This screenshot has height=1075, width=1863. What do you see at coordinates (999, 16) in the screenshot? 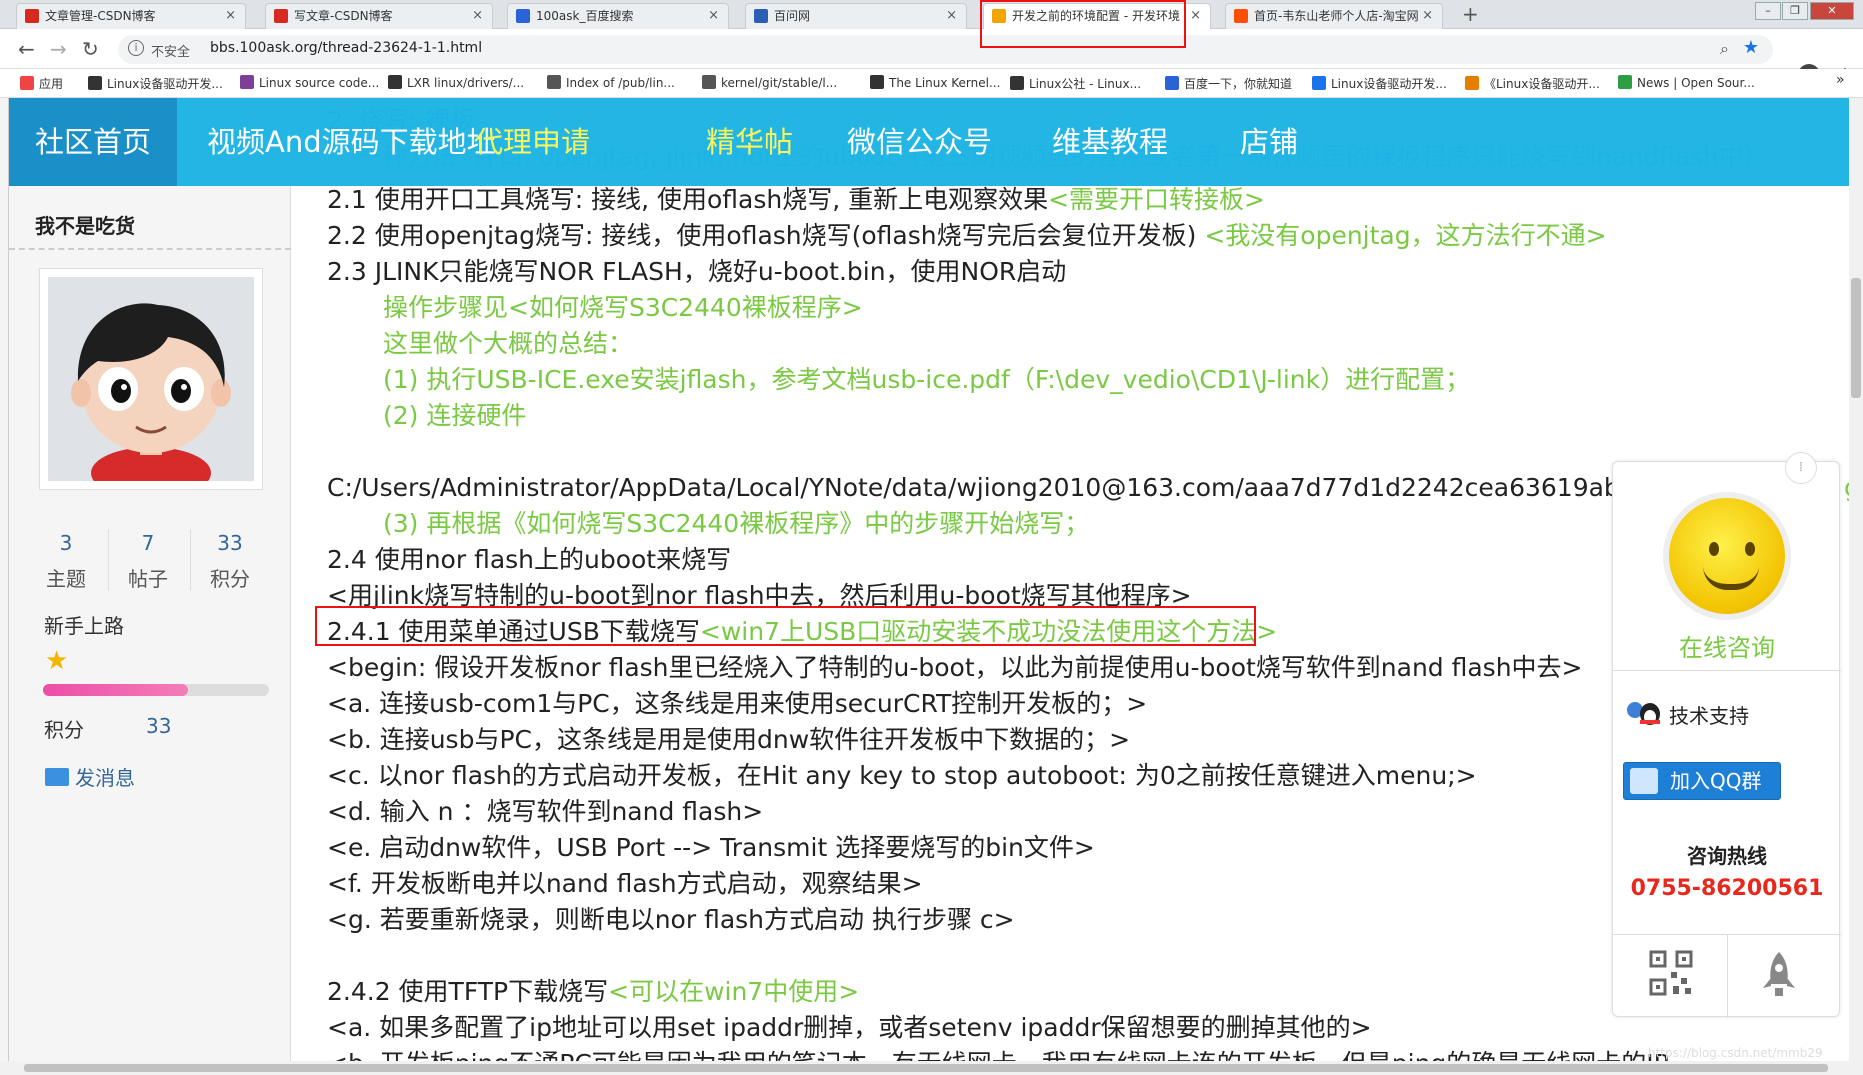
I see `forum-icon` at bounding box center [999, 16].